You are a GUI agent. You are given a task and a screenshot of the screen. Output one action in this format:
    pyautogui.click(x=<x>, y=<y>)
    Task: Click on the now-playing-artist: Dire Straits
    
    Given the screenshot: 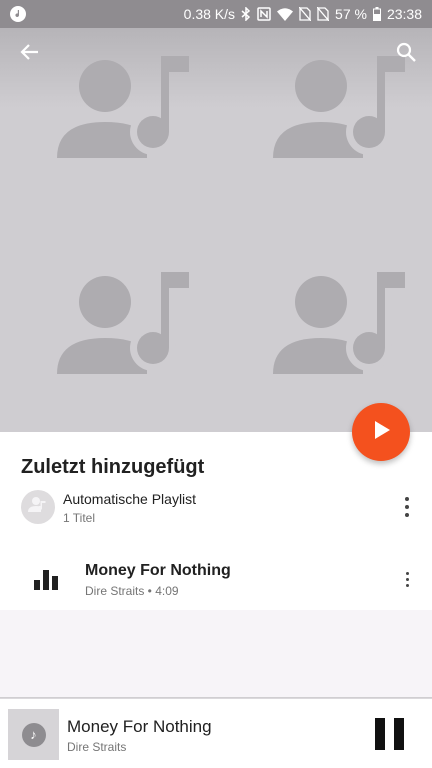 What is the action you would take?
    pyautogui.click(x=97, y=747)
    